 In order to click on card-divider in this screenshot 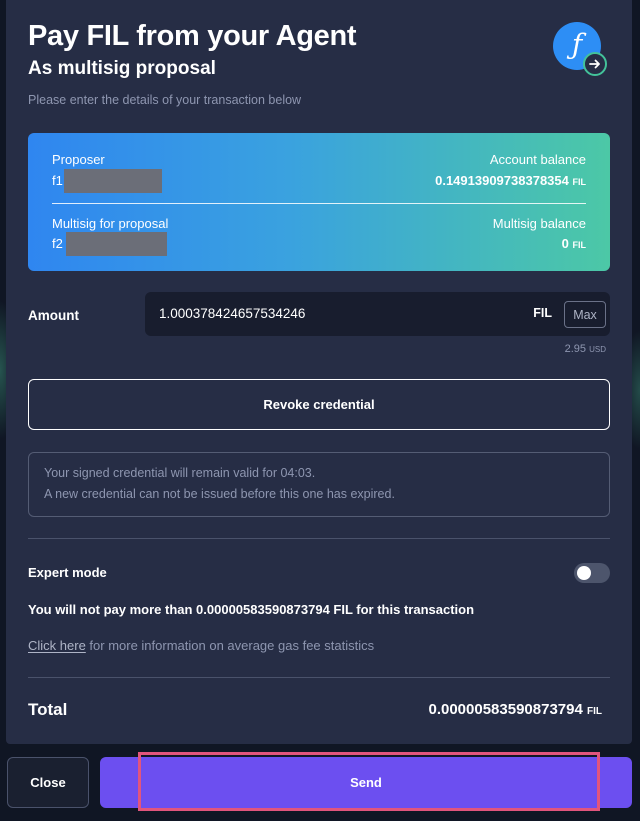, I will do `click(319, 203)`.